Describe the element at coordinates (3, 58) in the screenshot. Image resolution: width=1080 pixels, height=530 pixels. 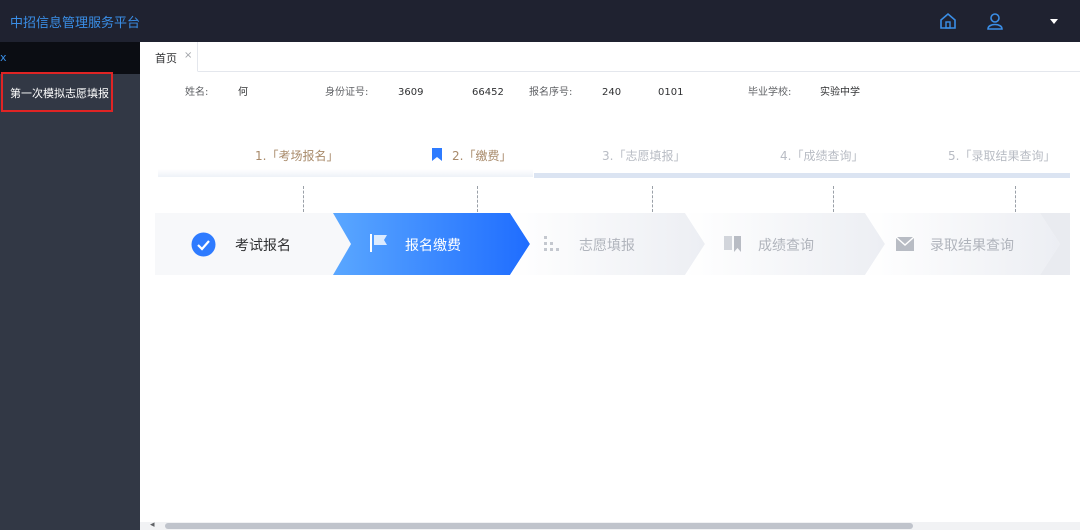
I see `collapse-icon: x` at that location.